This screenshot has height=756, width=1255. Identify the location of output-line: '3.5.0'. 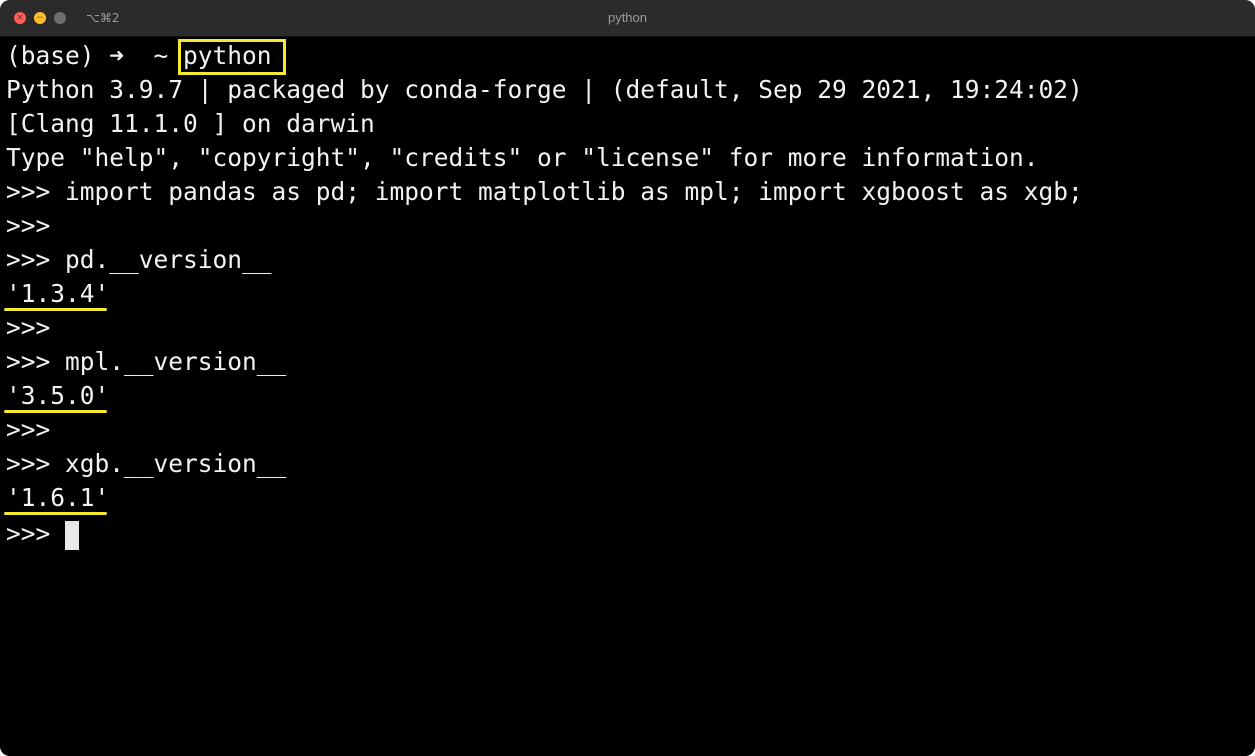
(58, 395).